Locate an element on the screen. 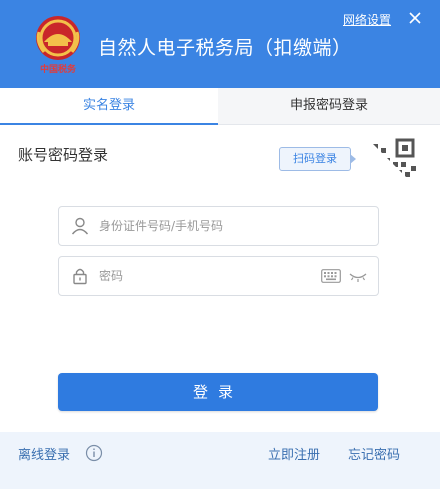  footer-bar: 离线登录 立即注册 忘记密码 is located at coordinates (220, 460).